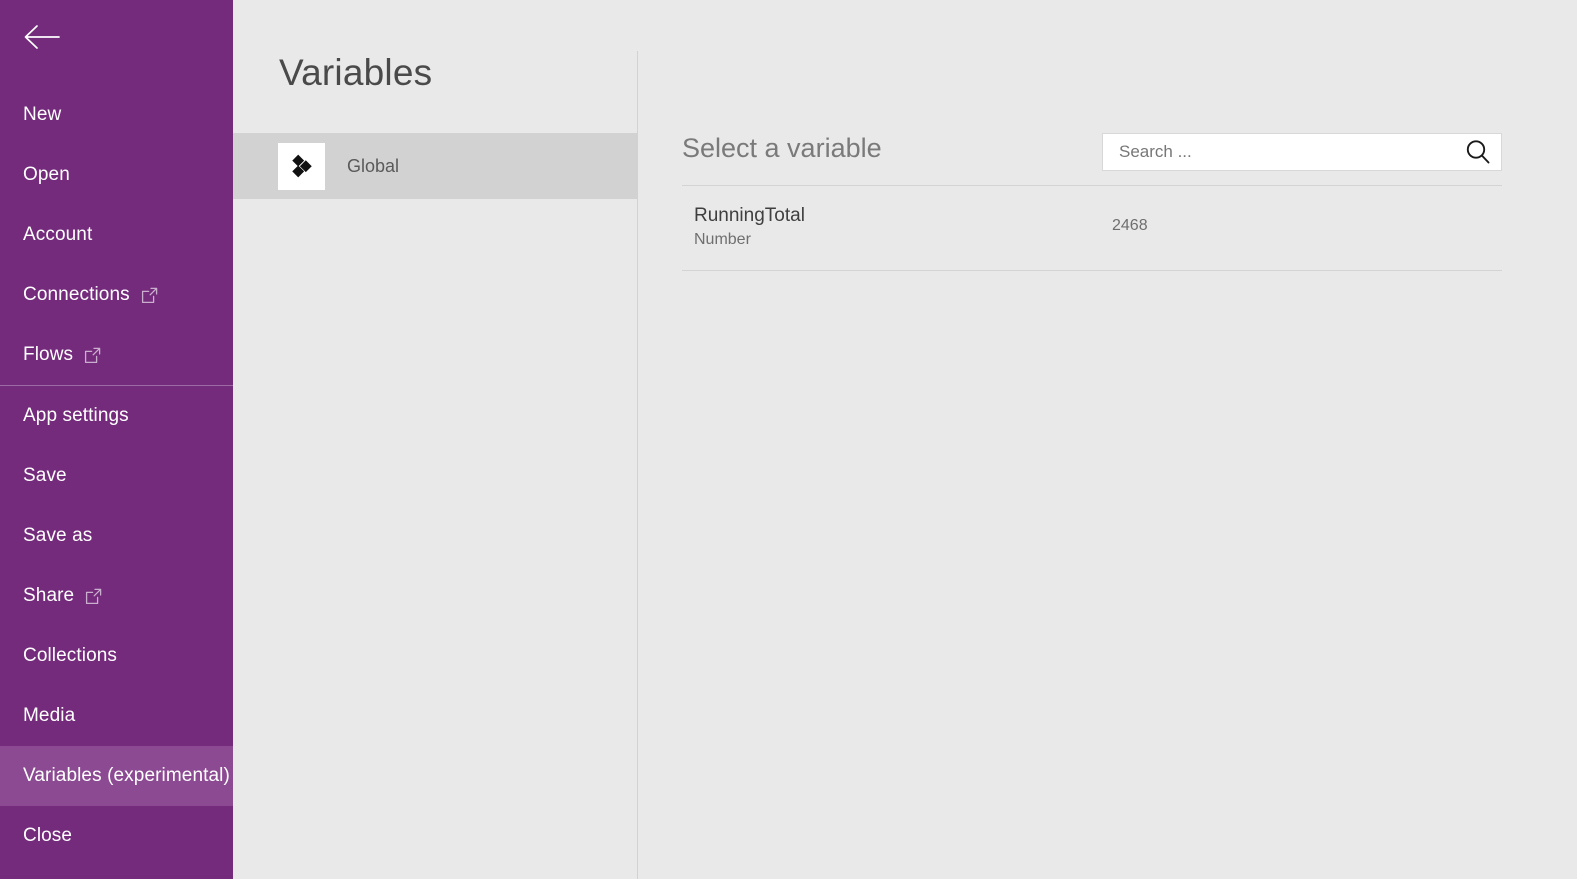 This screenshot has height=879, width=1577. Describe the element at coordinates (58, 535) in the screenshot. I see `sidebar-item-label: Save as` at that location.